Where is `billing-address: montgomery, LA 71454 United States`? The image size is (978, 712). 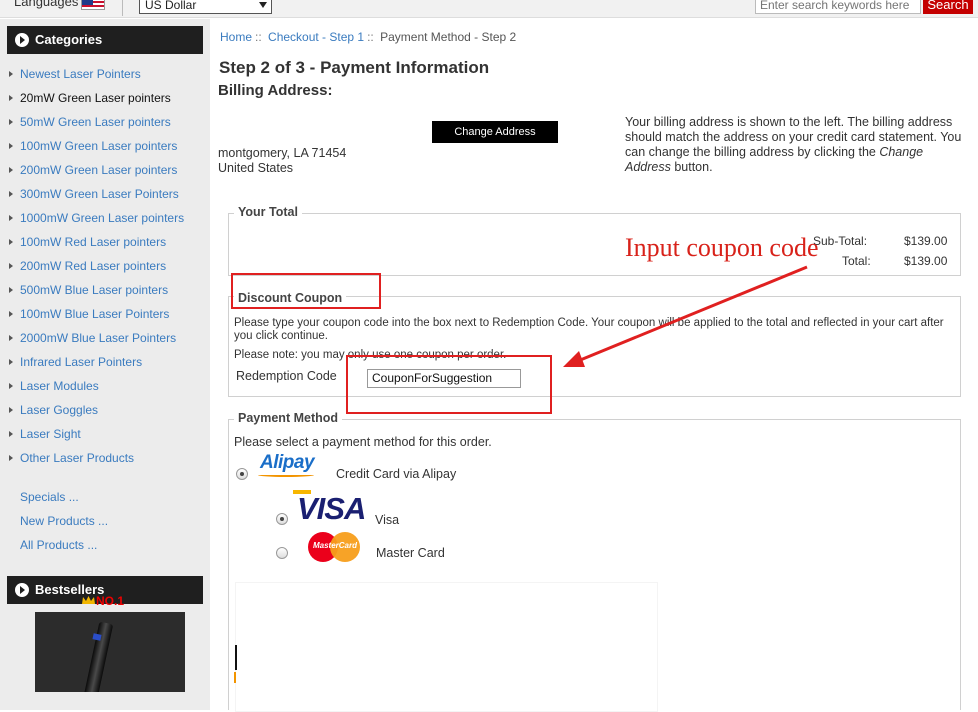 billing-address: montgomery, LA 71454 United States is located at coordinates (282, 161).